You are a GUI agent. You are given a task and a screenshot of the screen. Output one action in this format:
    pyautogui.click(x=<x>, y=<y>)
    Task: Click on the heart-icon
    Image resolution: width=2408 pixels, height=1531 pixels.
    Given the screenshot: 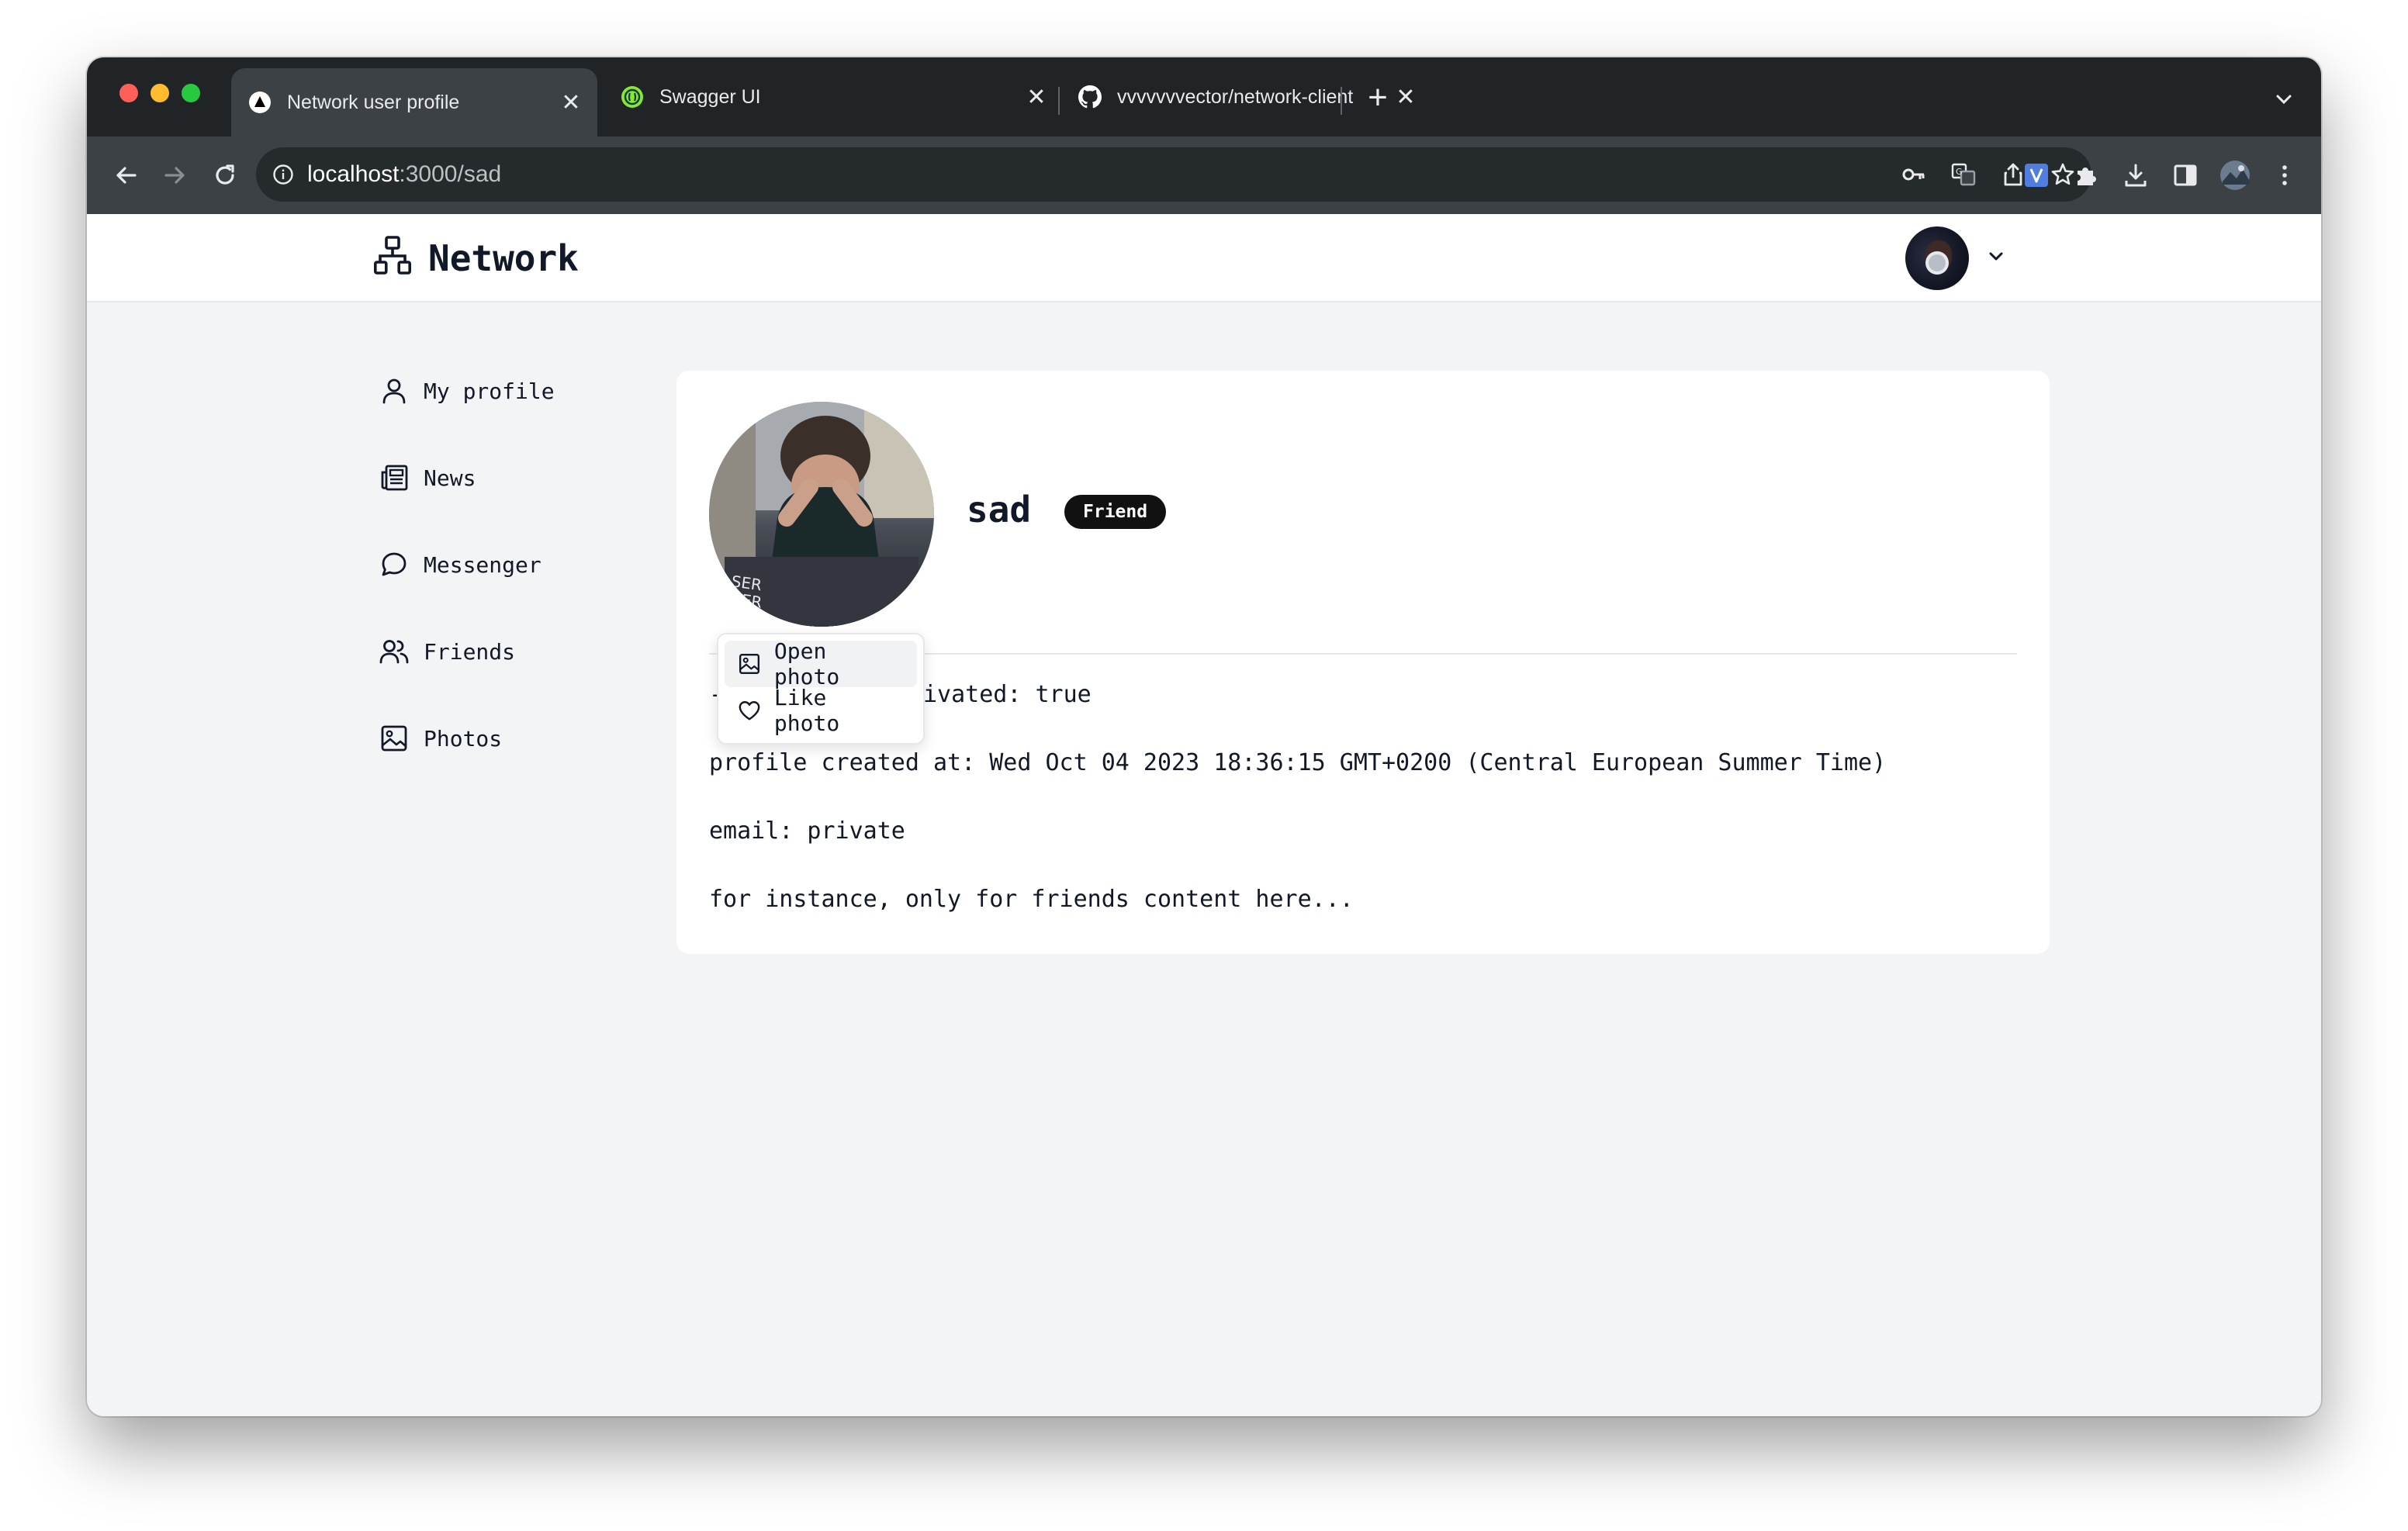 What is the action you would take?
    pyautogui.click(x=749, y=710)
    